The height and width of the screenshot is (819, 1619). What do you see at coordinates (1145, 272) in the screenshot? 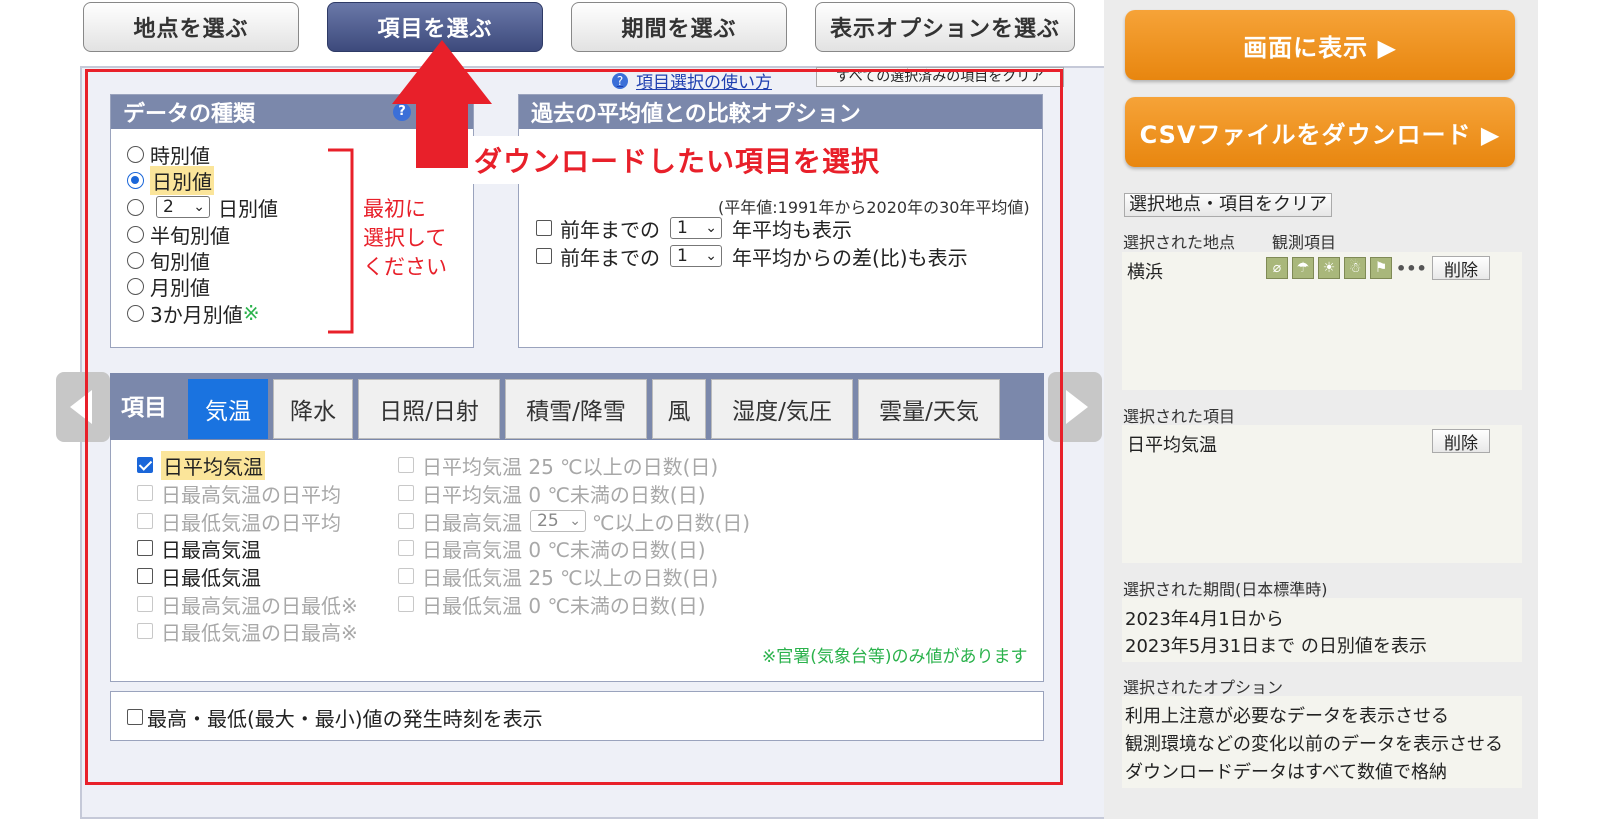
I see `station-name: 横浜` at bounding box center [1145, 272].